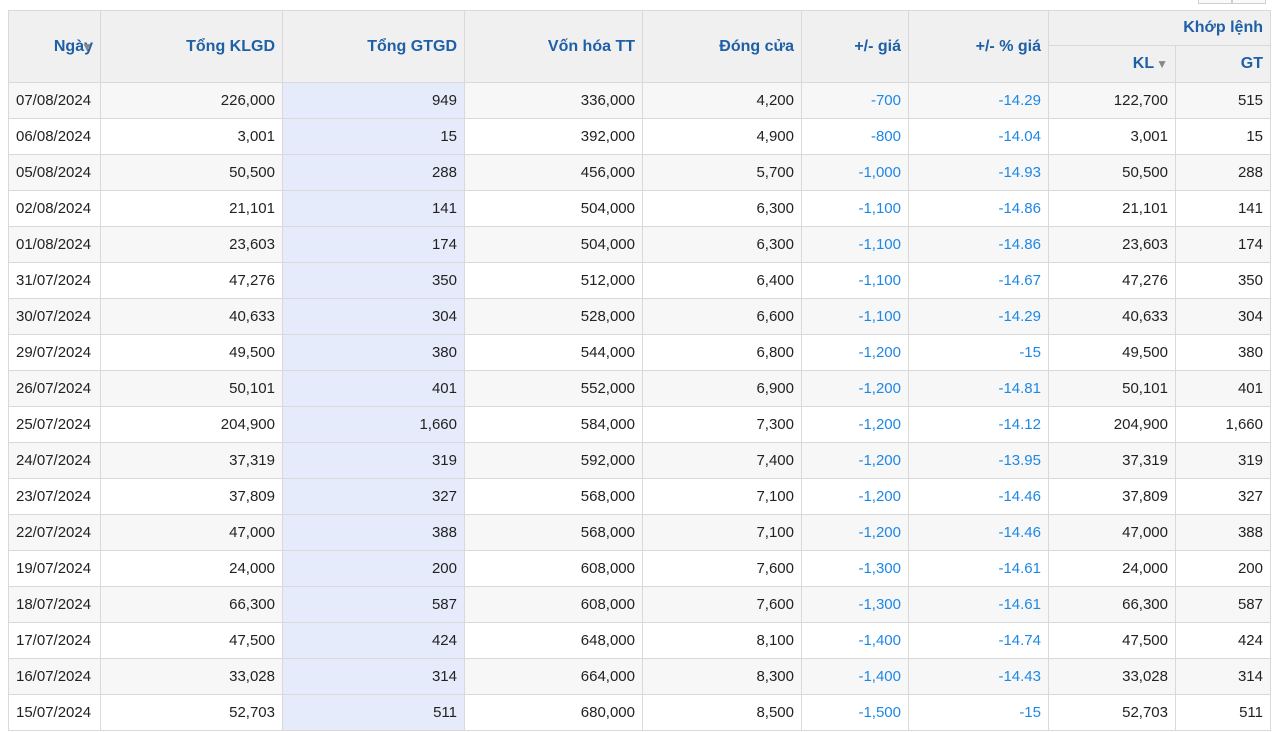 This screenshot has height=732, width=1280. I want to click on cell-total-volume: 226,000, so click(191, 100).